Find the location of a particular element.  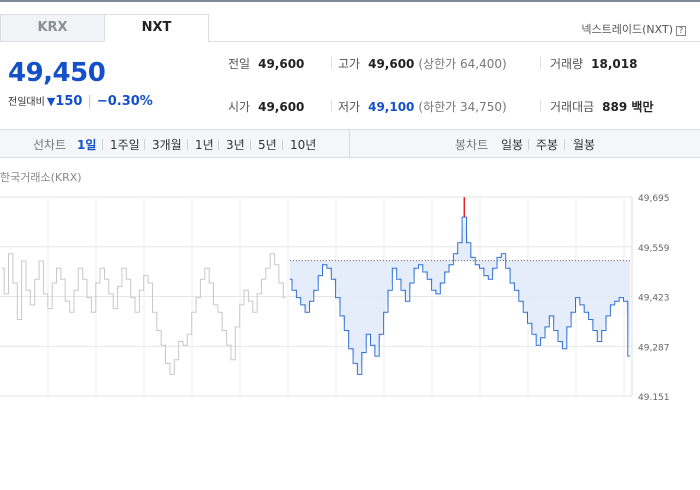

stat-value: 49,100 is located at coordinates (391, 107).